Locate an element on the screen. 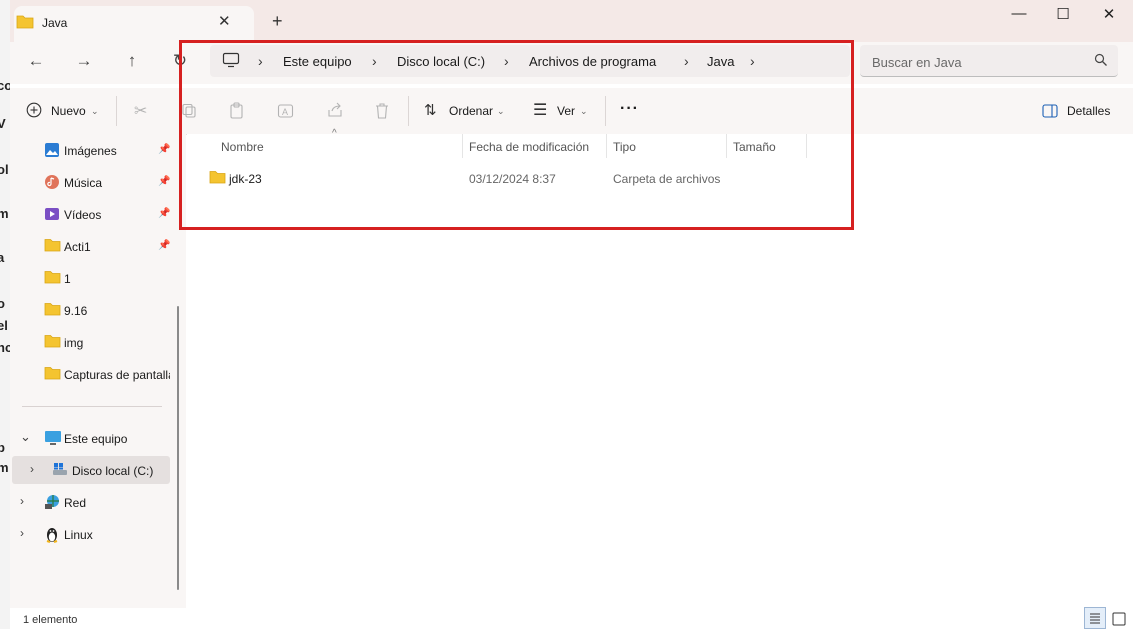  minimize-button: — is located at coordinates (1019, 13).